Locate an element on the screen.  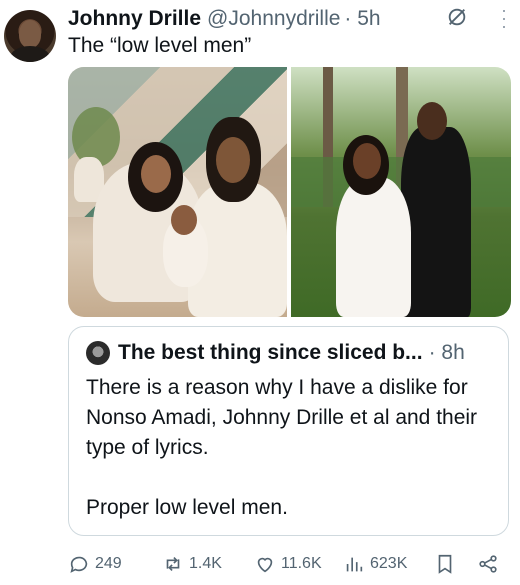
tweet-time: · 5h is located at coordinates (362, 19).